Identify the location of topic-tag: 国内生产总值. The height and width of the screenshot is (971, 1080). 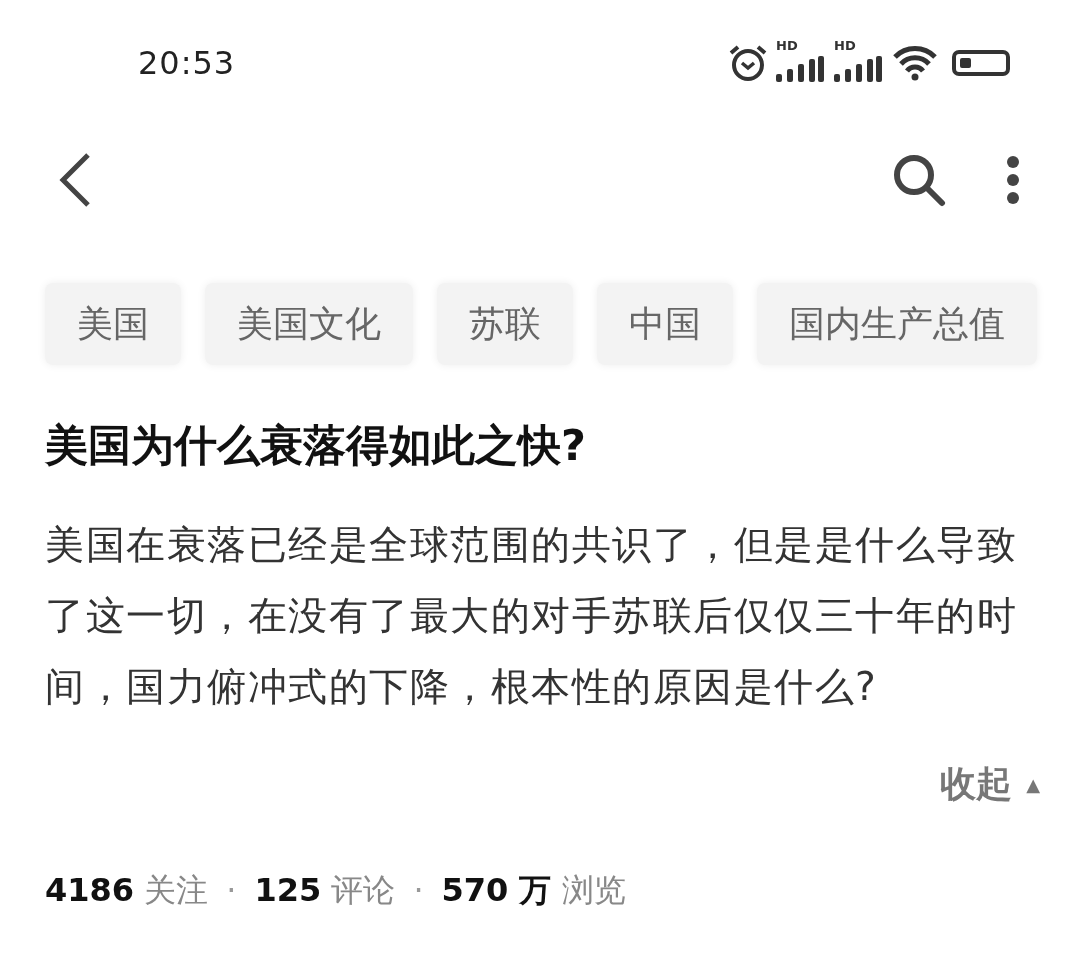
(897, 324).